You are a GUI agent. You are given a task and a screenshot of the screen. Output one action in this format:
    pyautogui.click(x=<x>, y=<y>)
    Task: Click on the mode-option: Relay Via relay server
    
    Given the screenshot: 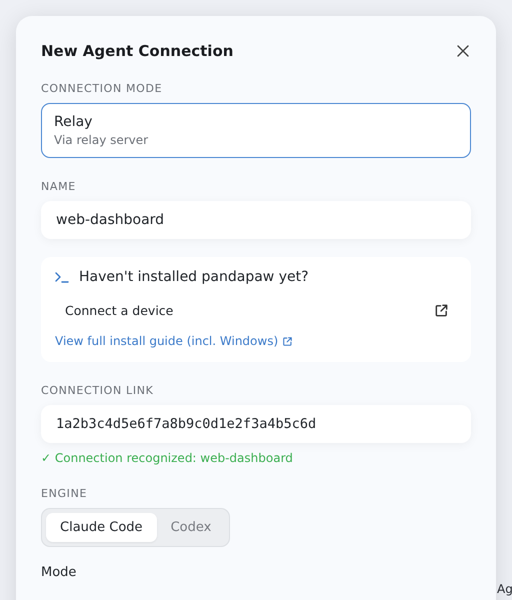 What is the action you would take?
    pyautogui.click(x=256, y=130)
    